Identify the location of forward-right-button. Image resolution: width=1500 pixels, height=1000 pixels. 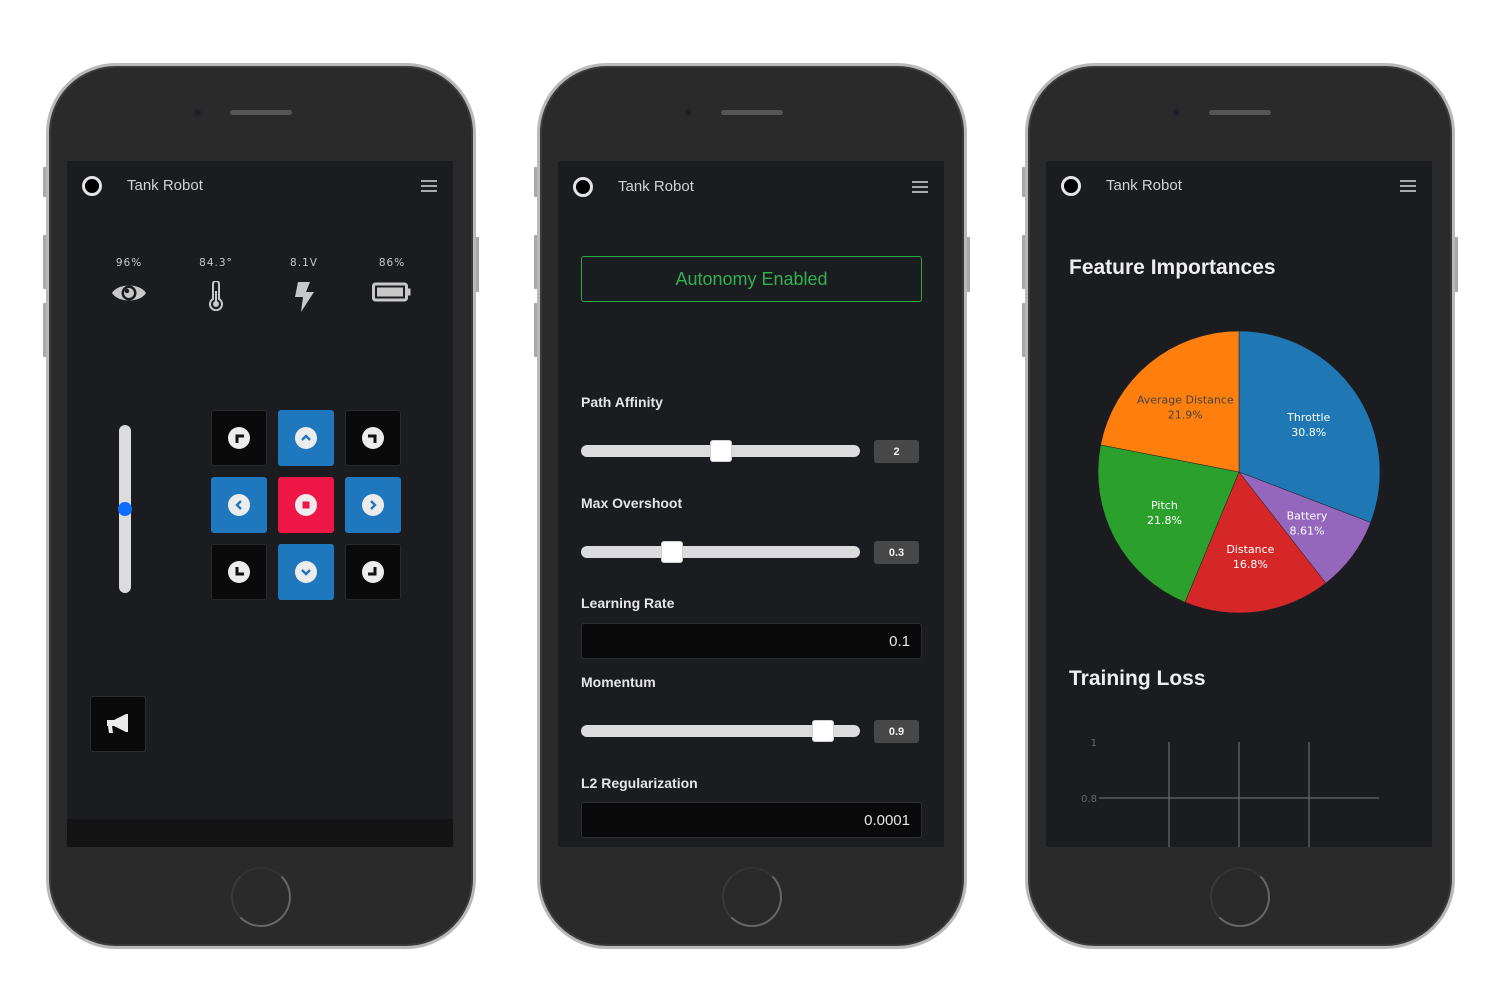
(373, 438).